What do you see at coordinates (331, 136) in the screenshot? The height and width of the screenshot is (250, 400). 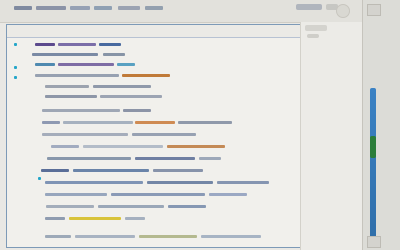 I see `right-pane` at bounding box center [331, 136].